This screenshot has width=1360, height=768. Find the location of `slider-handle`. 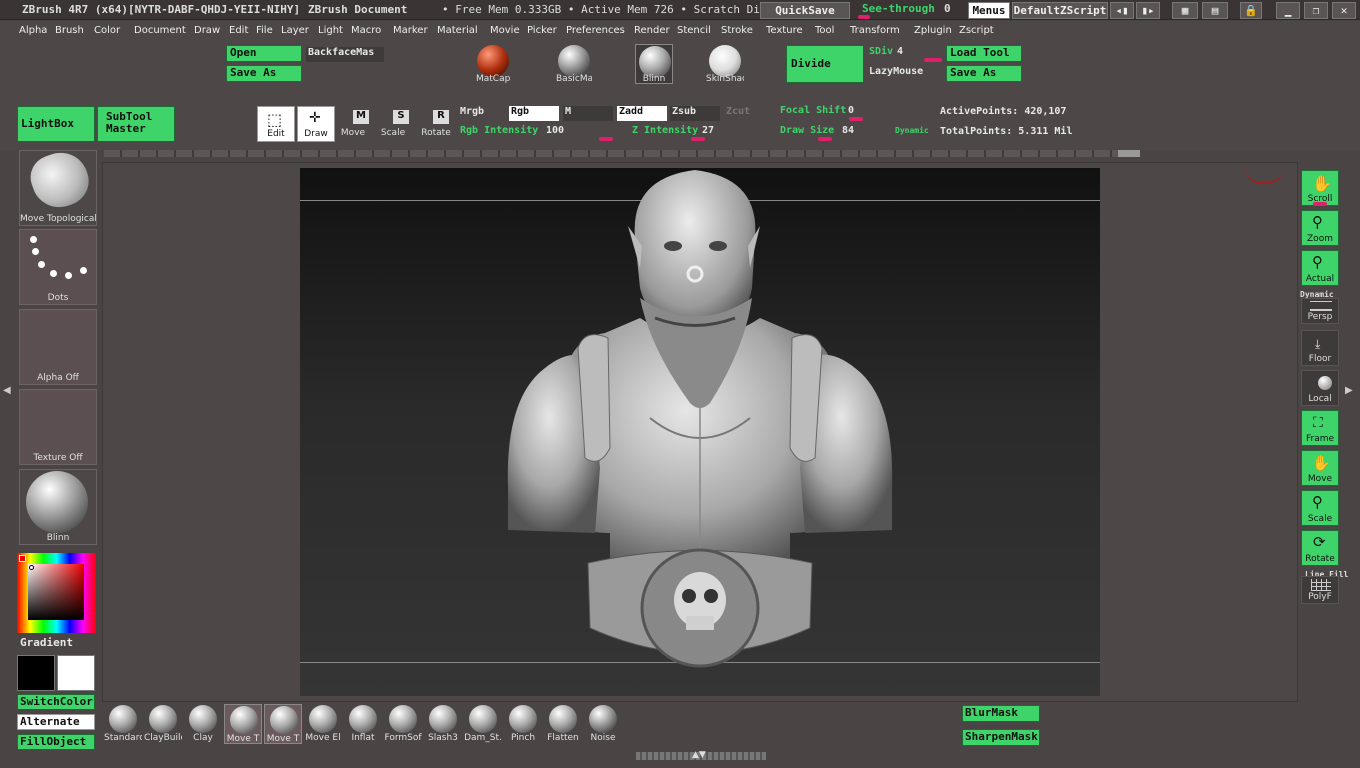

slider-handle is located at coordinates (864, 17).